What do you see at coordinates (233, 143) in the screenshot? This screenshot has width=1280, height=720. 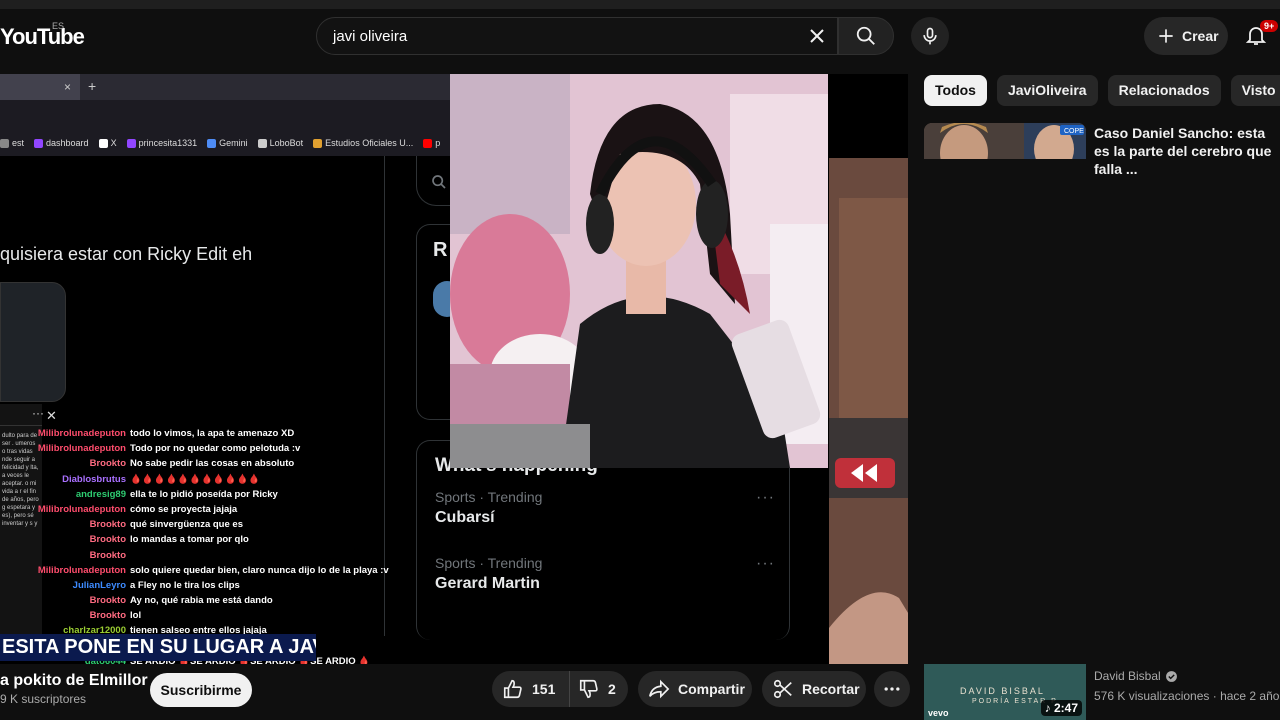 I see `bookmark-label: Gemini` at bounding box center [233, 143].